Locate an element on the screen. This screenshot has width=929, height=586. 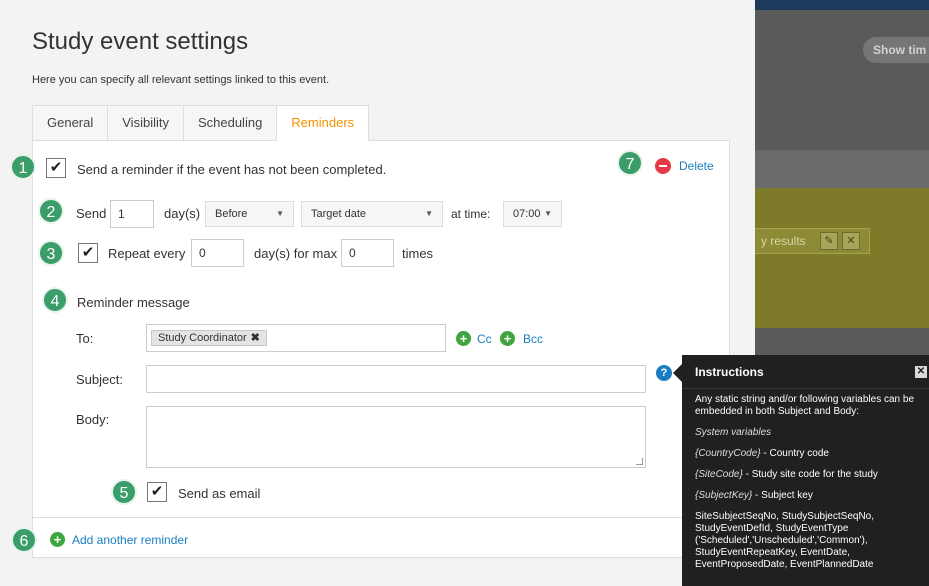
delete-link: Delete is located at coordinates (696, 166).